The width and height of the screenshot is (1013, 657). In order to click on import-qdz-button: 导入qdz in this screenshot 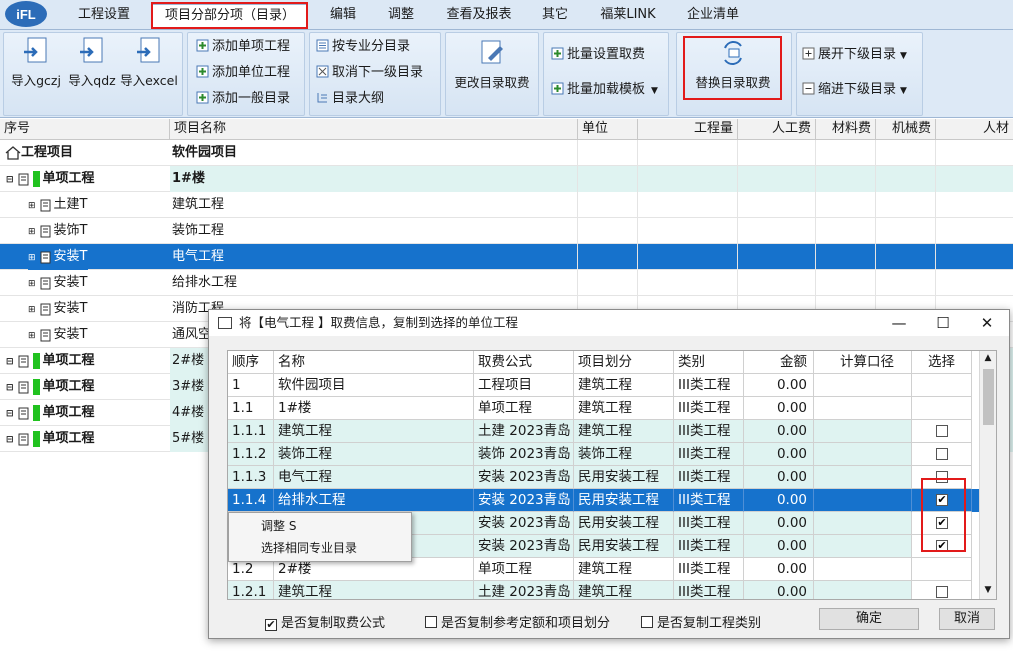, I will do `click(92, 62)`.